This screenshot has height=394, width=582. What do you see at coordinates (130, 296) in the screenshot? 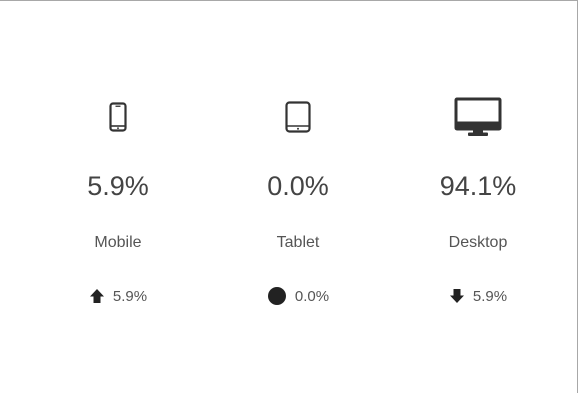
I see `mobile-change-value: 5.9%` at bounding box center [130, 296].